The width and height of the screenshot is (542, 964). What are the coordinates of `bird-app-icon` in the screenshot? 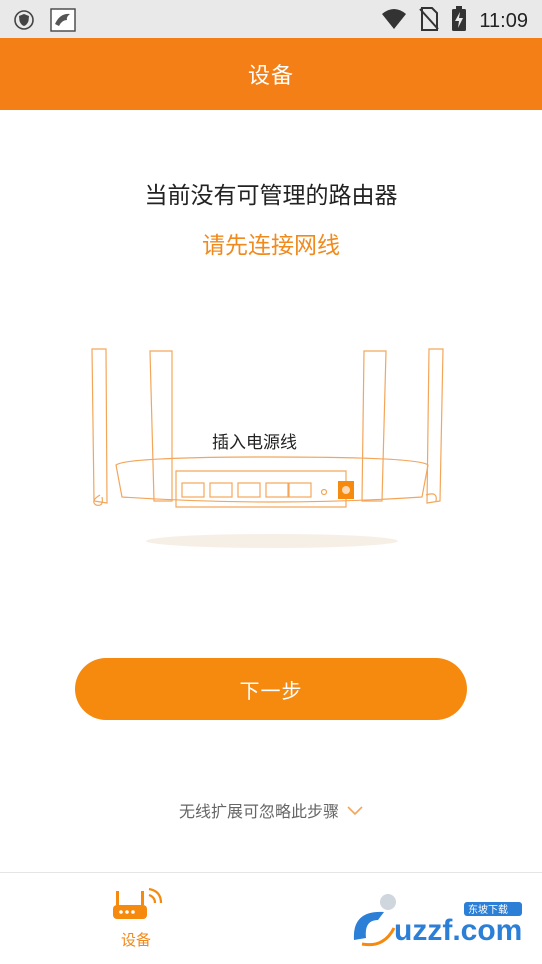 It's located at (63, 22).